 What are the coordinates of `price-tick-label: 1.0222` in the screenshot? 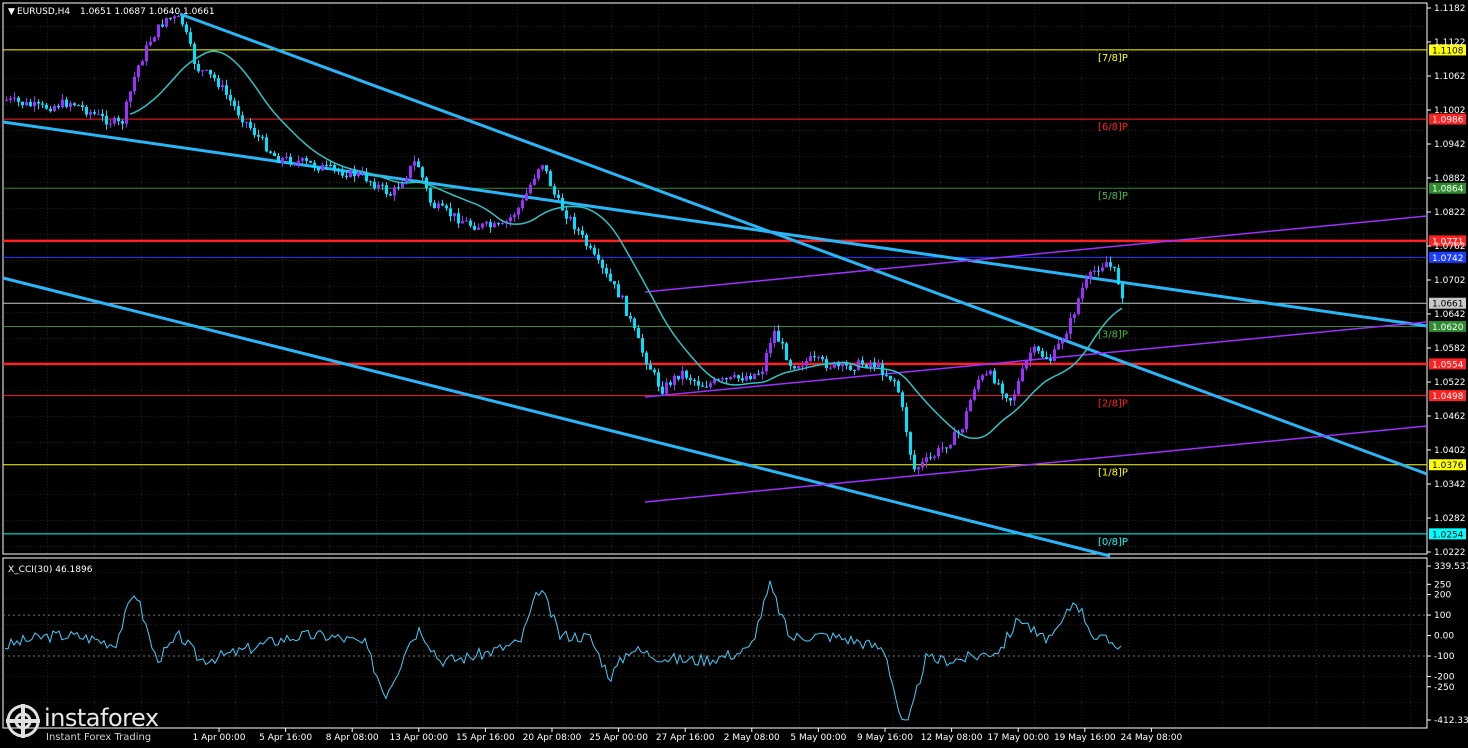 It's located at (1450, 553).